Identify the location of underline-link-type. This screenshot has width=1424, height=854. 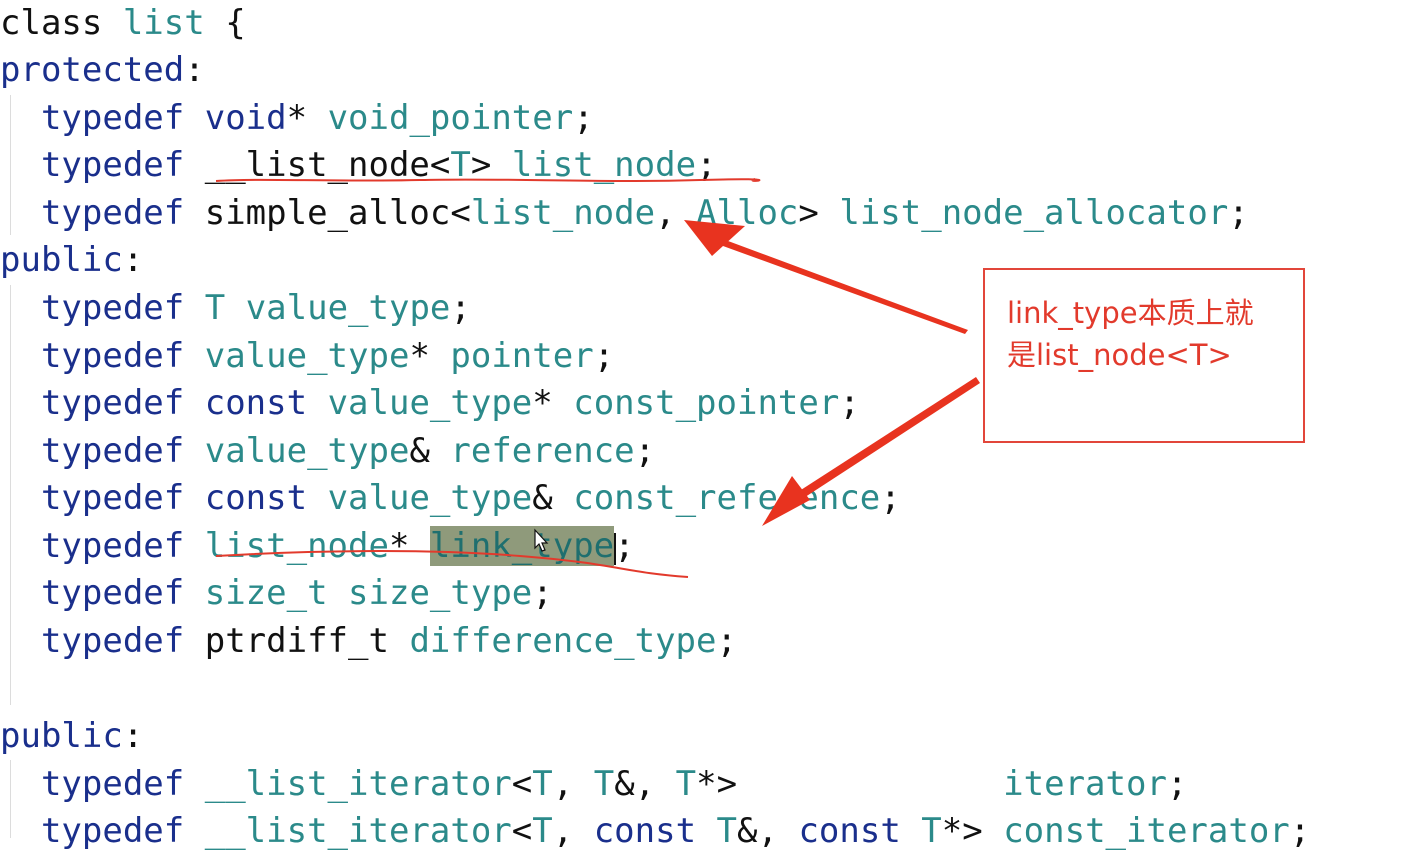
(452, 564).